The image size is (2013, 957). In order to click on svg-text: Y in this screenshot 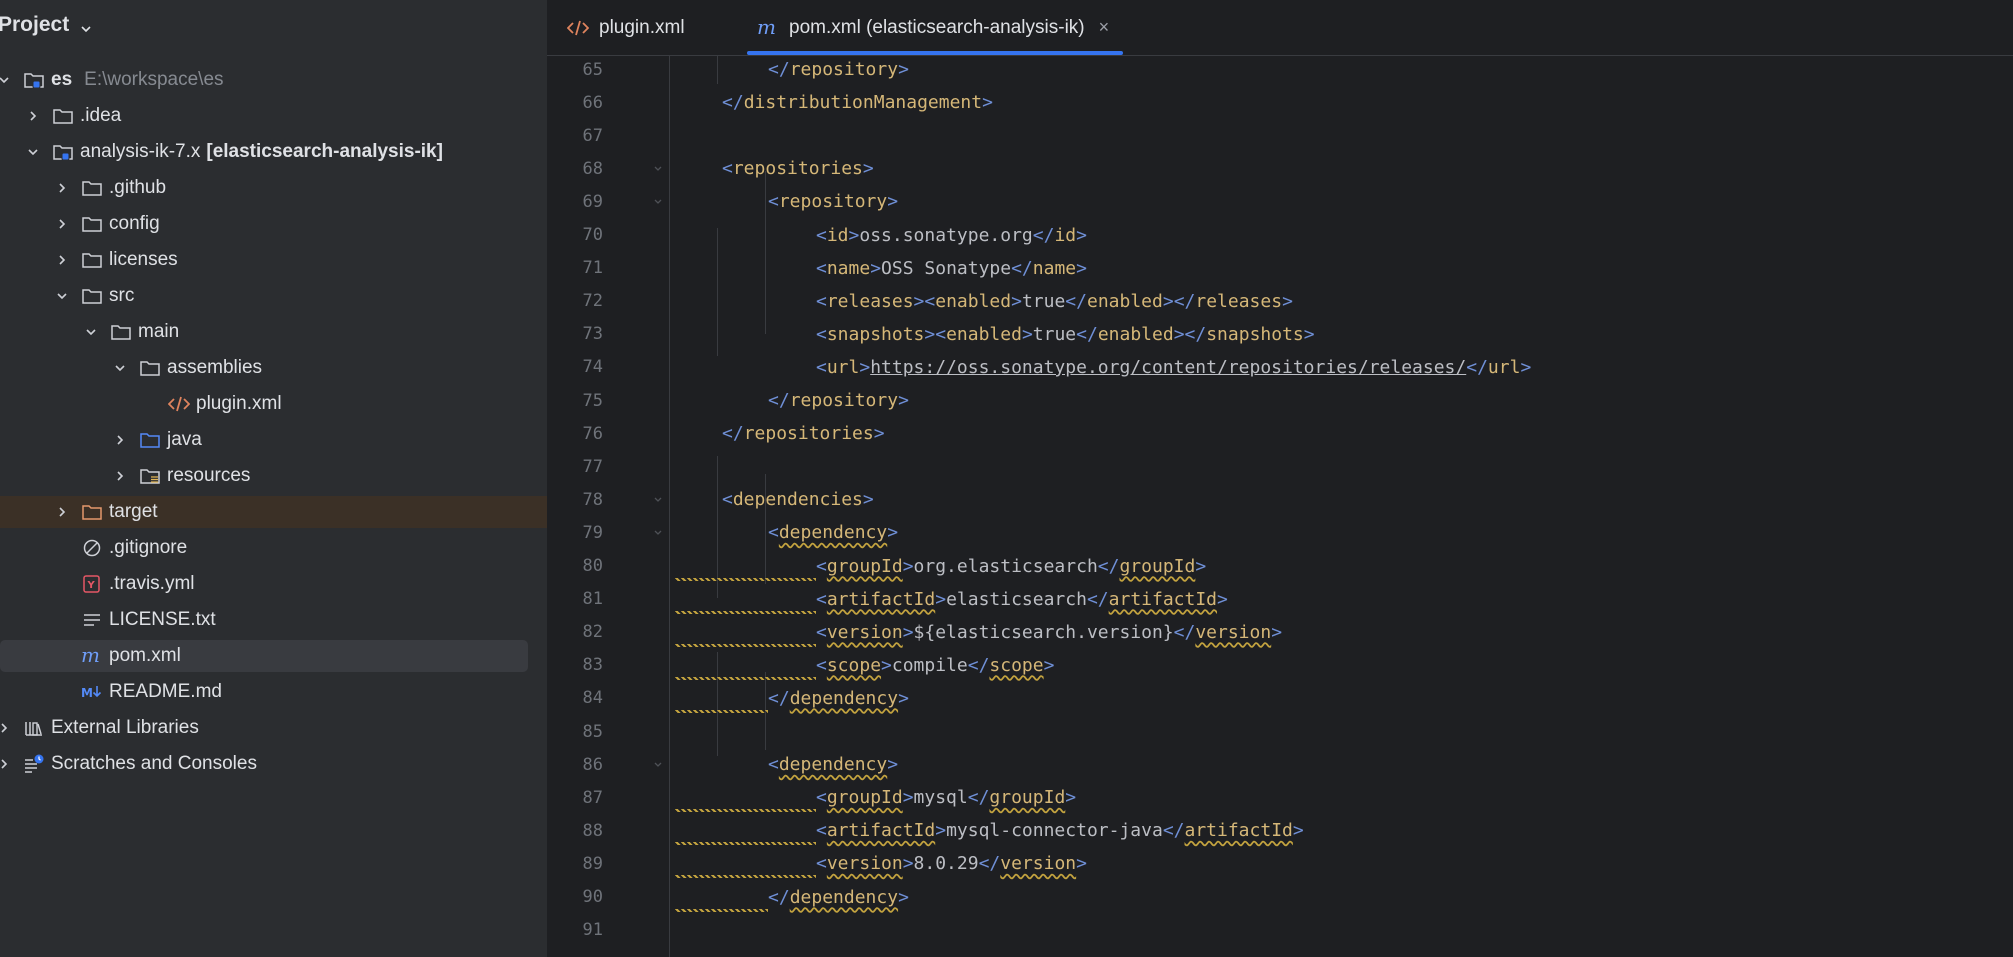, I will do `click(91, 585)`.